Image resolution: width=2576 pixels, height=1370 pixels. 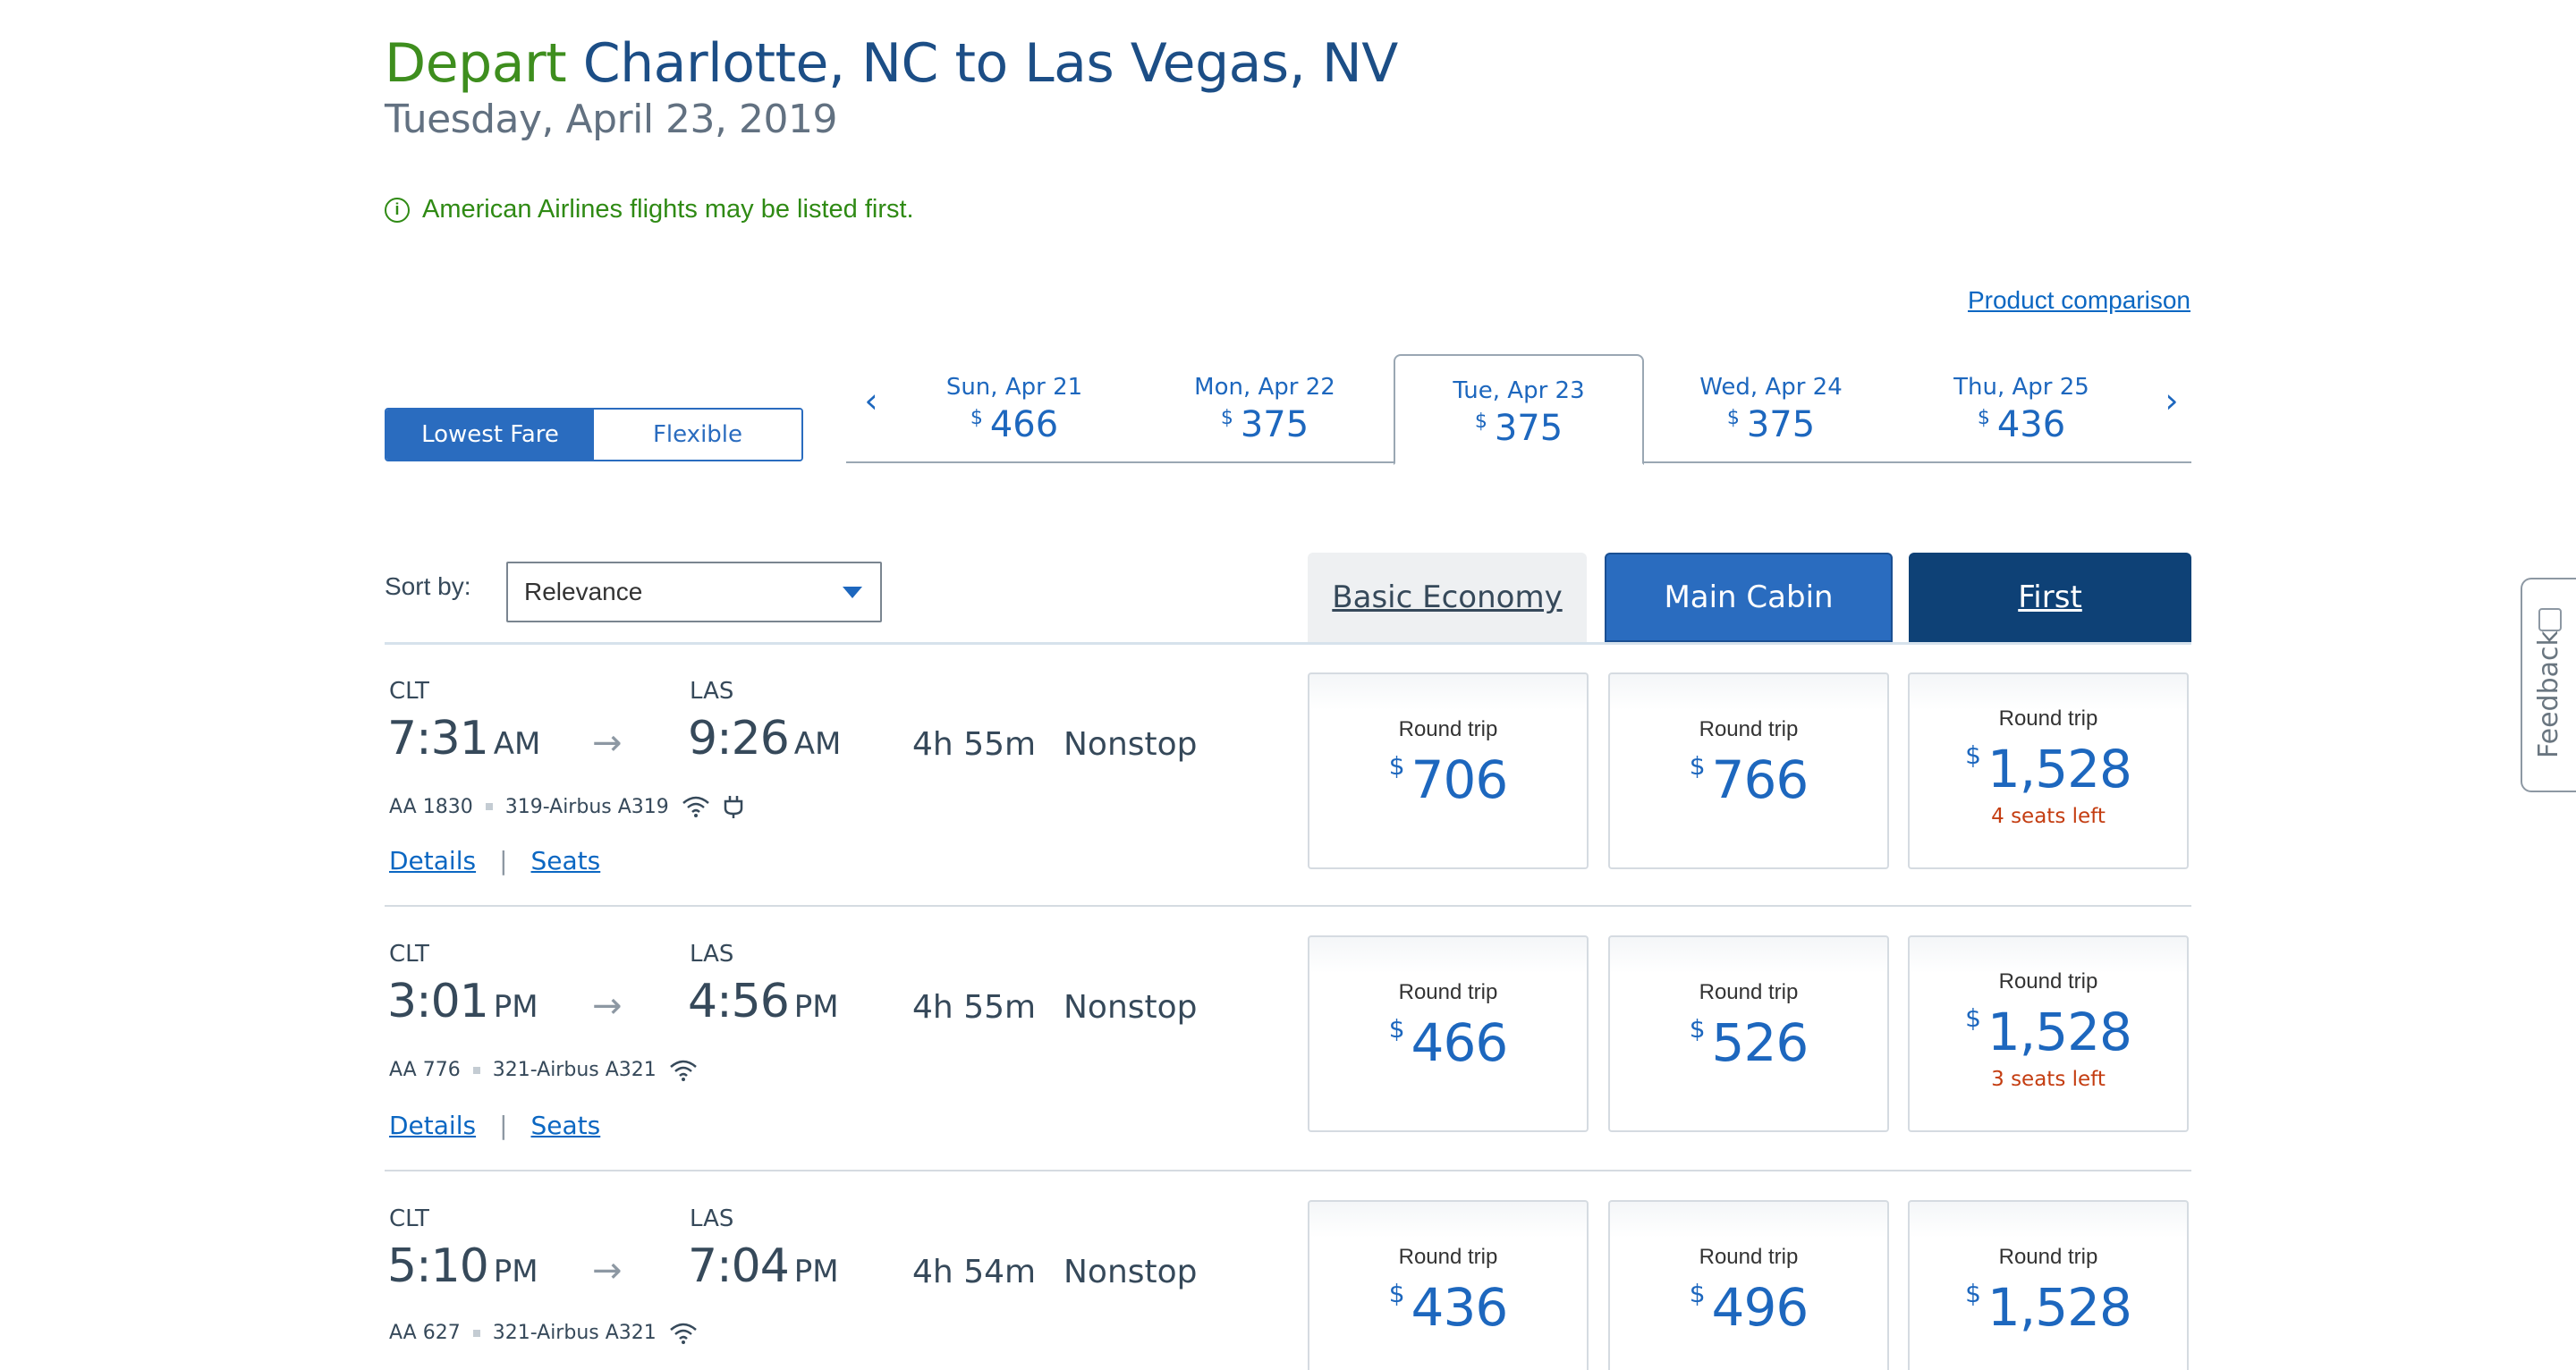 I want to click on page-title: Depart Charlotte, NC to Las Vegas, NV, so click(x=891, y=63).